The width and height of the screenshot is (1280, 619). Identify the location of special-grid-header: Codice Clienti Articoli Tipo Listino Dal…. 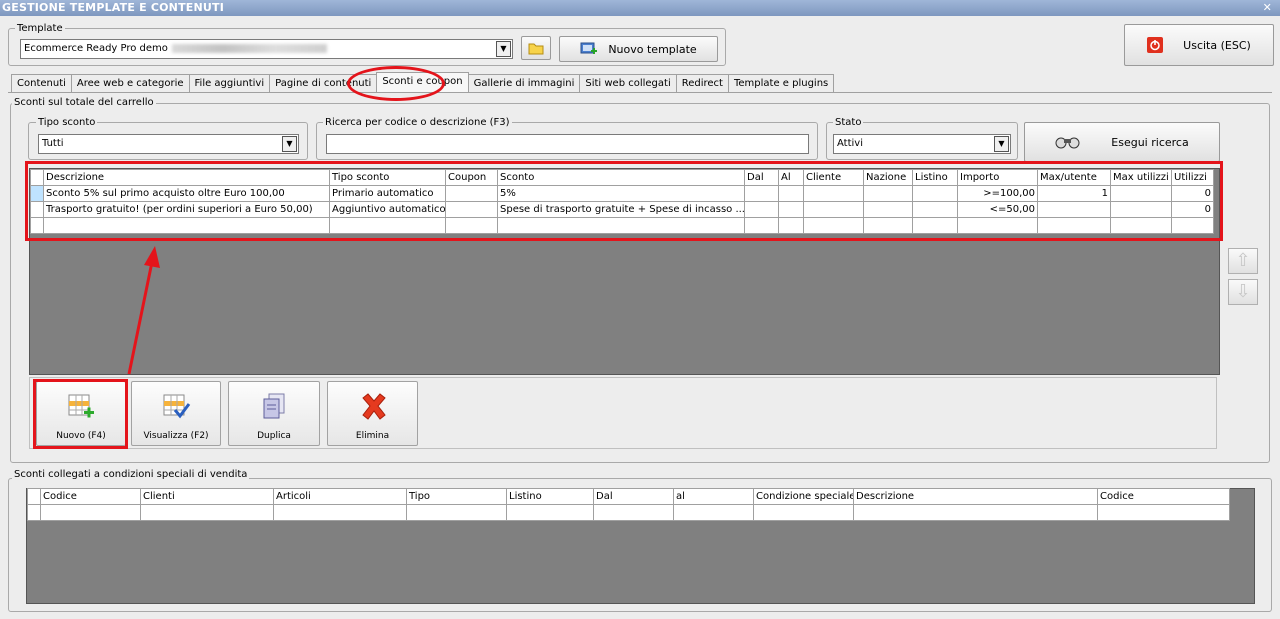
(628, 496).